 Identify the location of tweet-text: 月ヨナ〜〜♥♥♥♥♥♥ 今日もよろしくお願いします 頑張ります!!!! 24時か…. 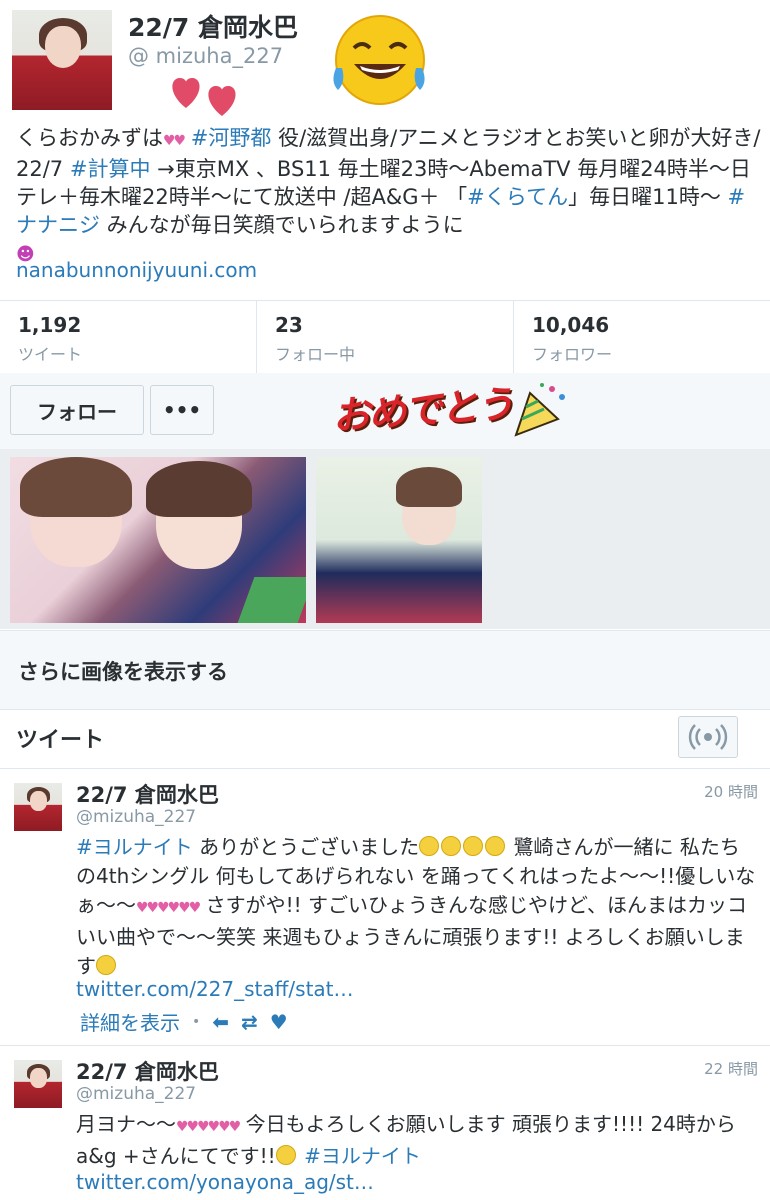
(416, 1140).